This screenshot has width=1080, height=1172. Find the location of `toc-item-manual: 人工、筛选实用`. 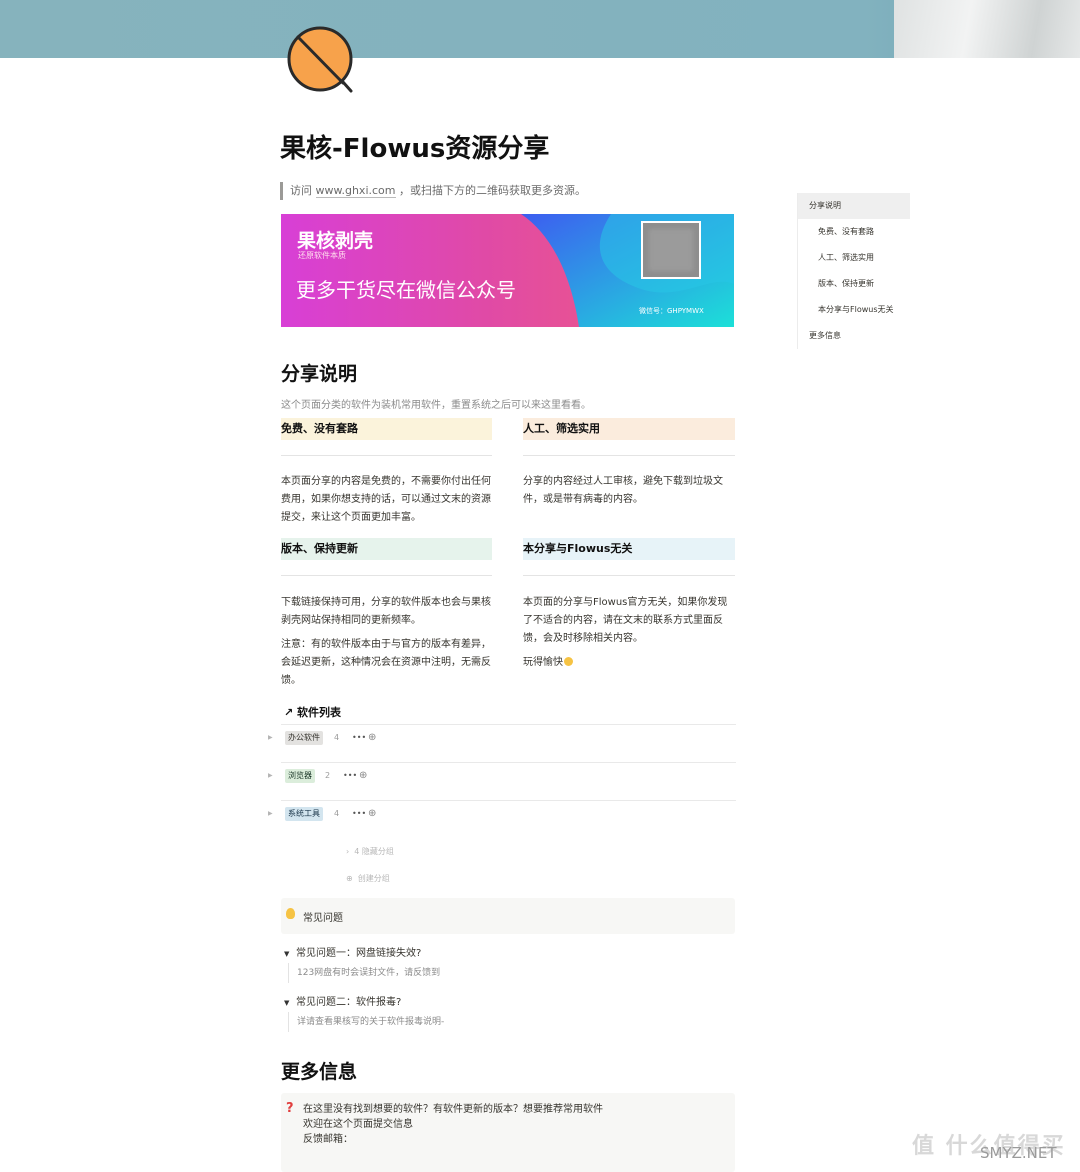

toc-item-manual: 人工、筛选实用 is located at coordinates (854, 258).